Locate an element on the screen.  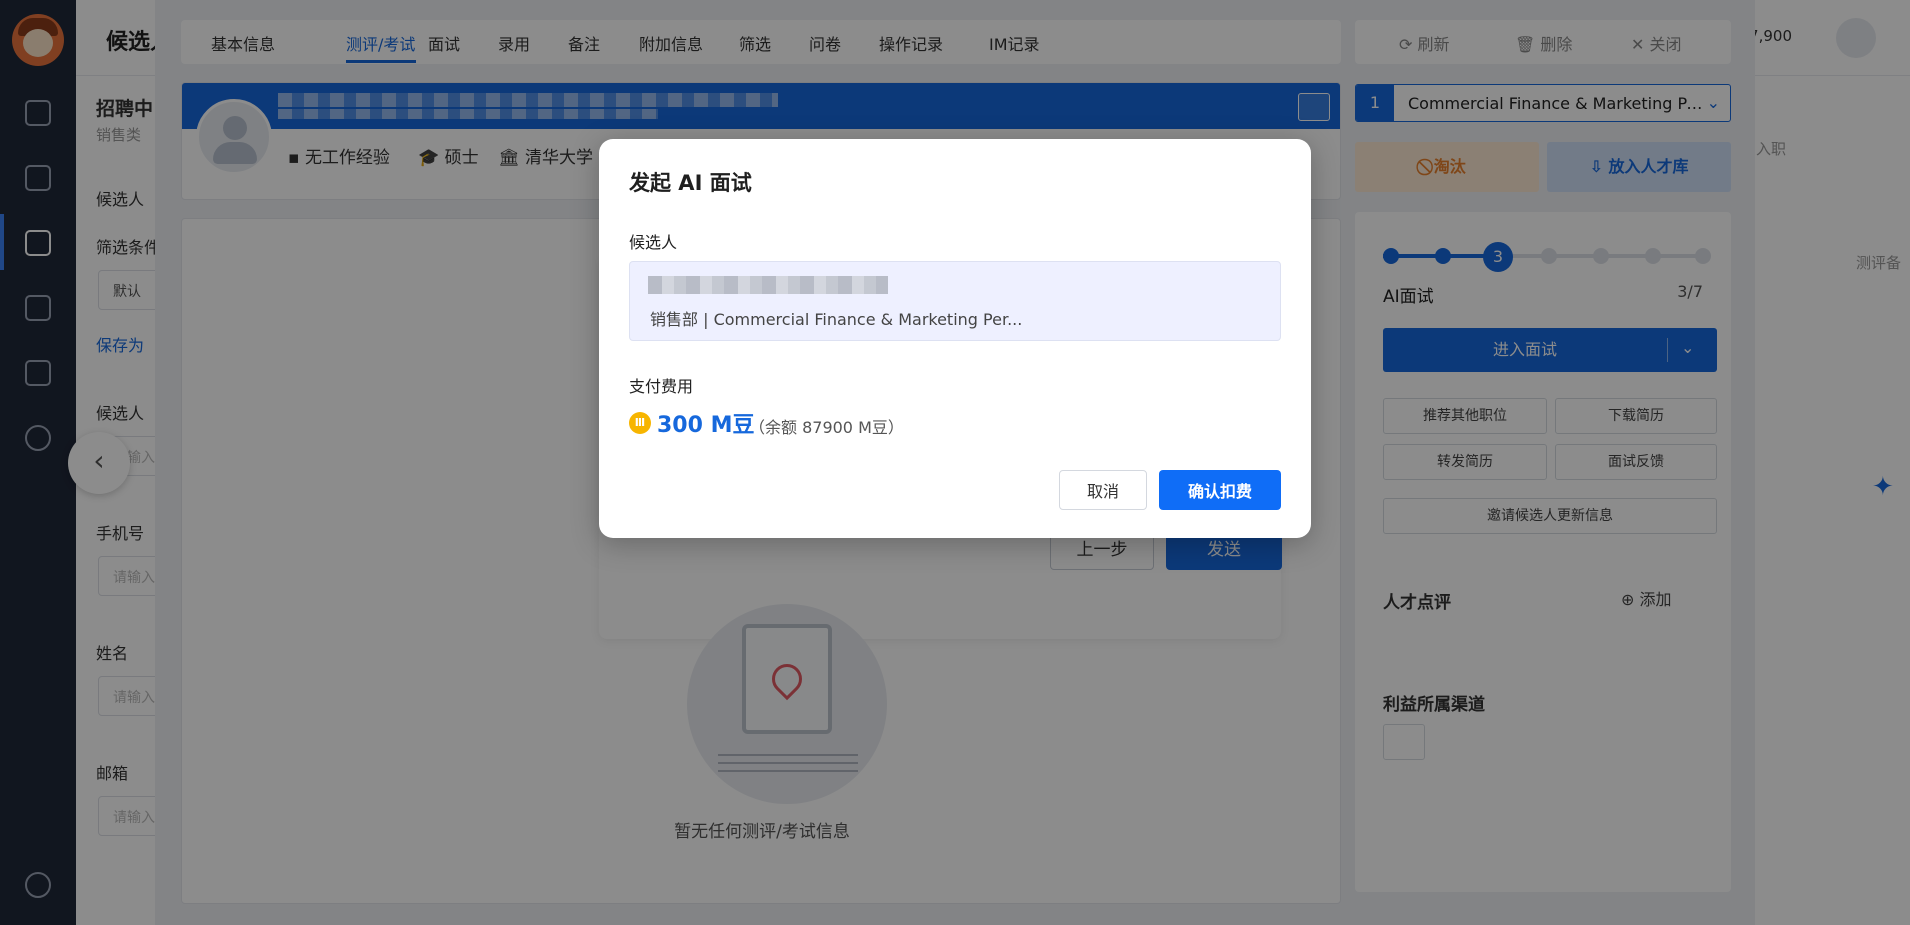
balance-remaining: （余额 87900 M豆） is located at coordinates (826, 427).